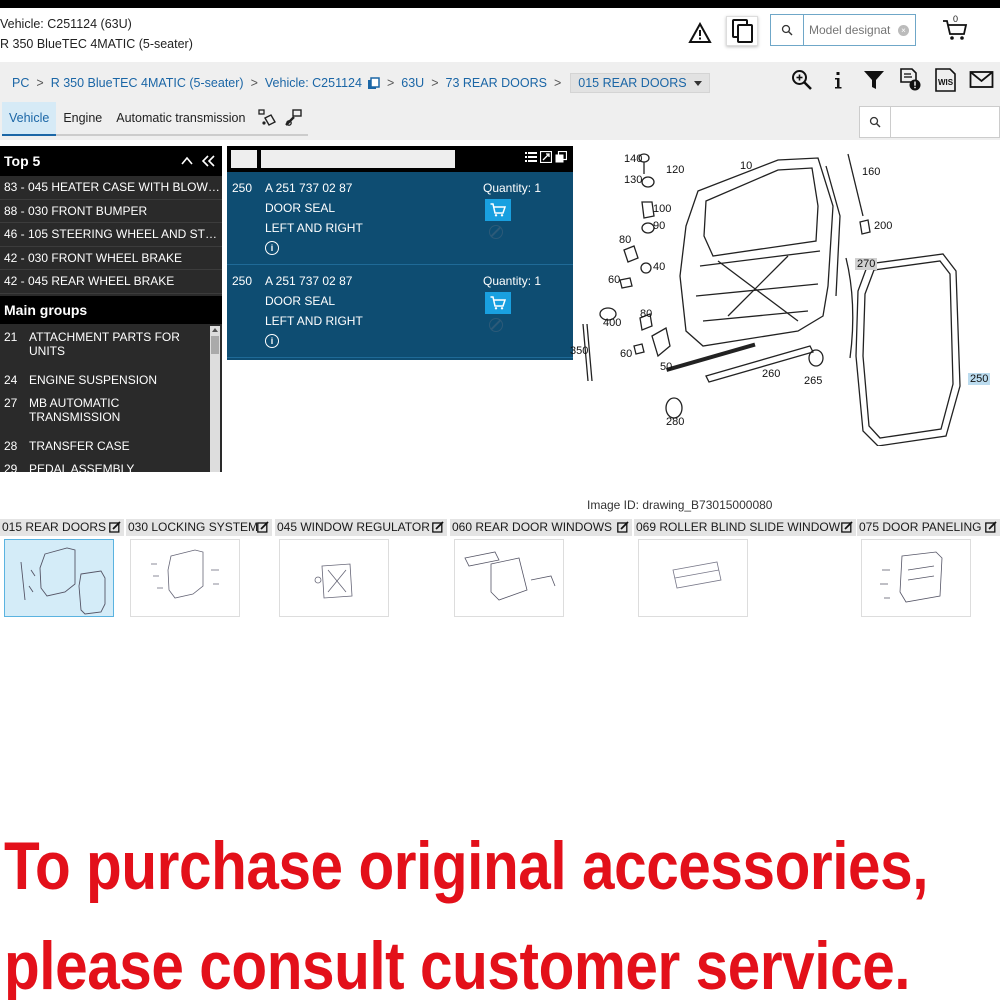 The image size is (1000, 1000). What do you see at coordinates (910, 80) in the screenshot?
I see `document-warning-icon` at bounding box center [910, 80].